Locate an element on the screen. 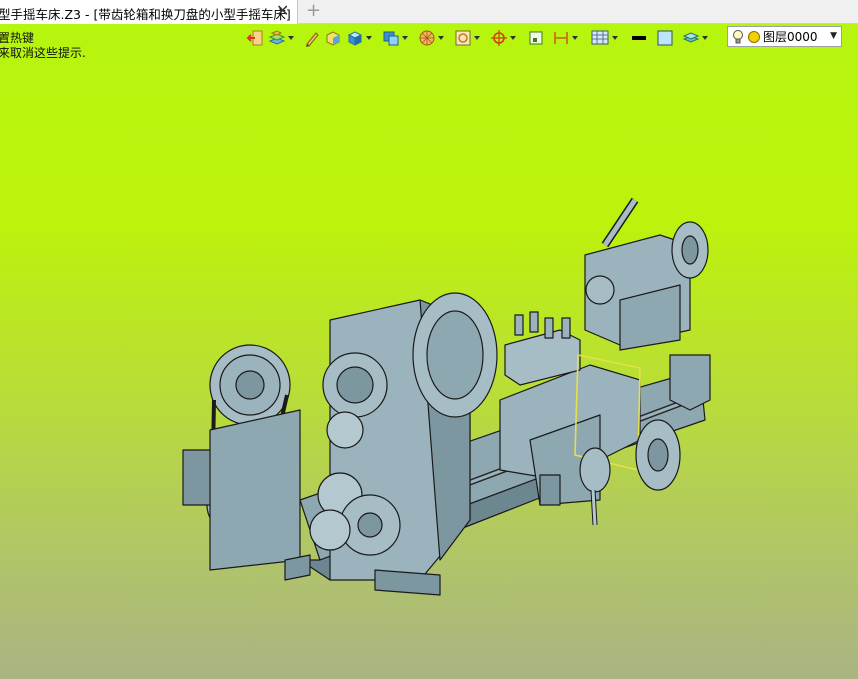 The height and width of the screenshot is (679, 858). close-tab-icon: ✕ is located at coordinates (282, 10).